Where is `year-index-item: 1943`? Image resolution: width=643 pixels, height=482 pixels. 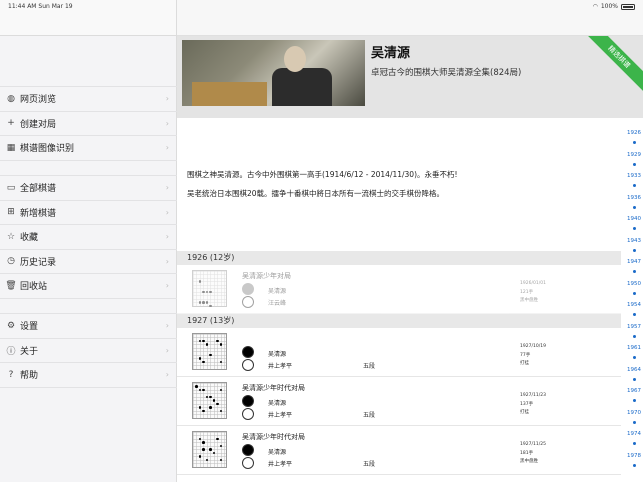
year-index-item: 1943 is located at coordinates (631, 241).